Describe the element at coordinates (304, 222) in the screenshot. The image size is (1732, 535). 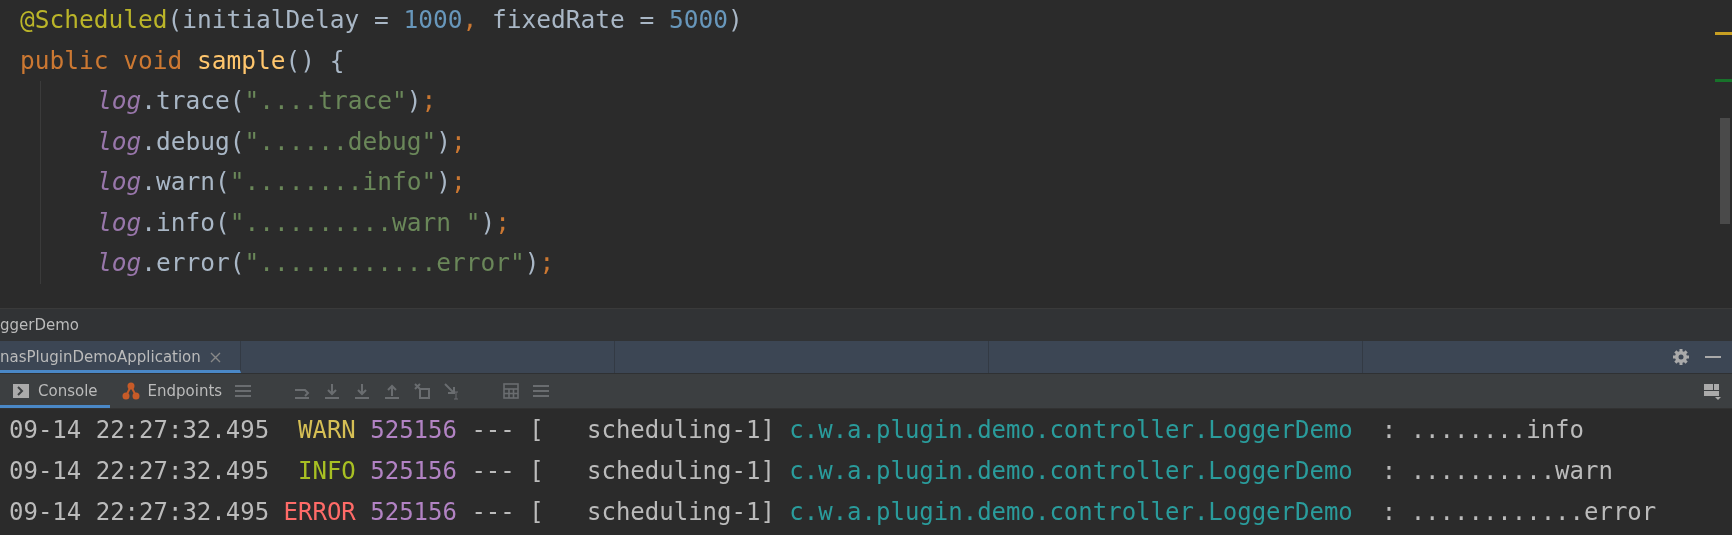
I see `code-line: log.info("..........warn ");` at that location.